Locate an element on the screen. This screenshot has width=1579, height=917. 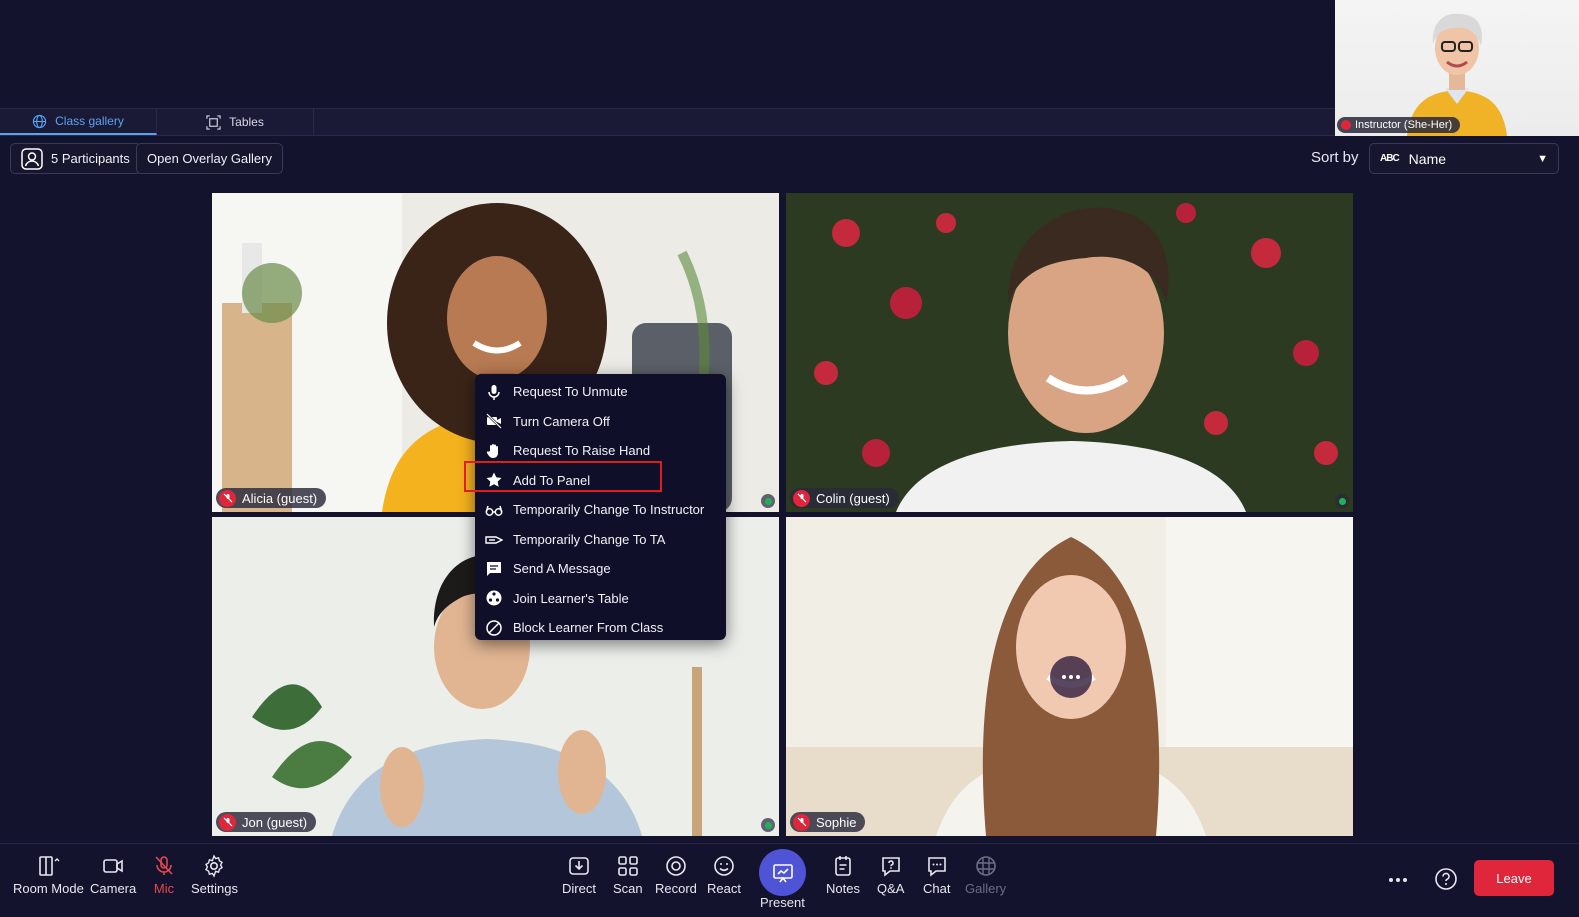
menu-item-label: Request To Unmute is located at coordinates (570, 392).